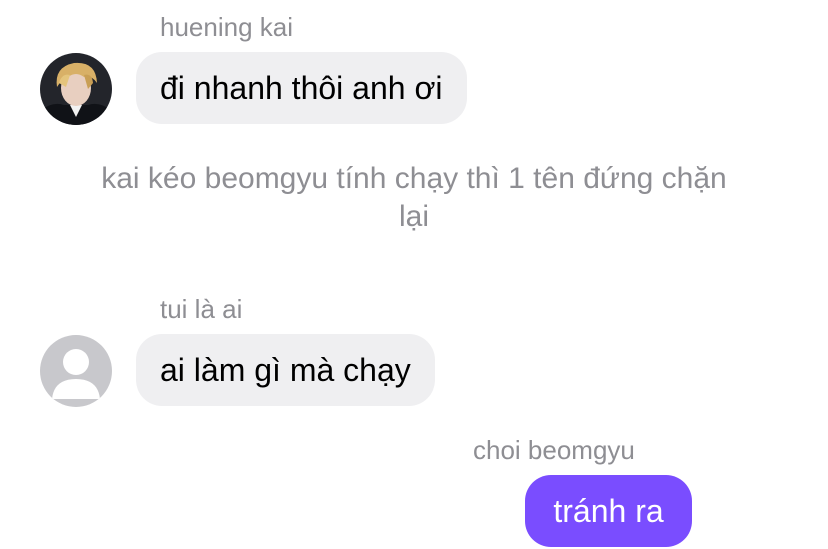 The height and width of the screenshot is (549, 828). I want to click on default-user-avatar-icon, so click(76, 371).